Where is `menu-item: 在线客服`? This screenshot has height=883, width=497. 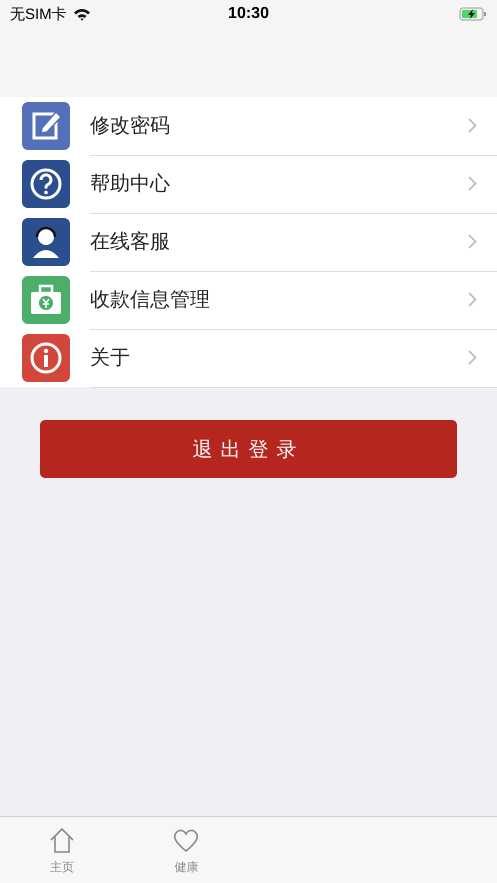 menu-item: 在线客服 is located at coordinates (293, 242).